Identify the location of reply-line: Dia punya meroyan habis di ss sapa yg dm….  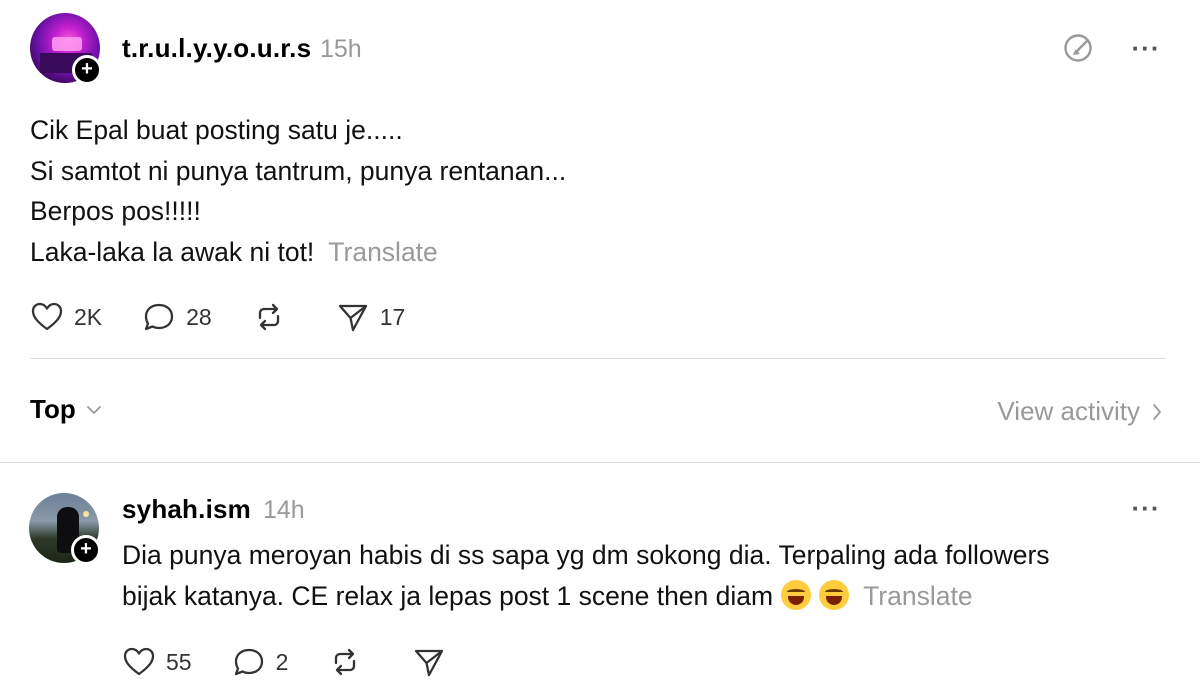
(586, 555).